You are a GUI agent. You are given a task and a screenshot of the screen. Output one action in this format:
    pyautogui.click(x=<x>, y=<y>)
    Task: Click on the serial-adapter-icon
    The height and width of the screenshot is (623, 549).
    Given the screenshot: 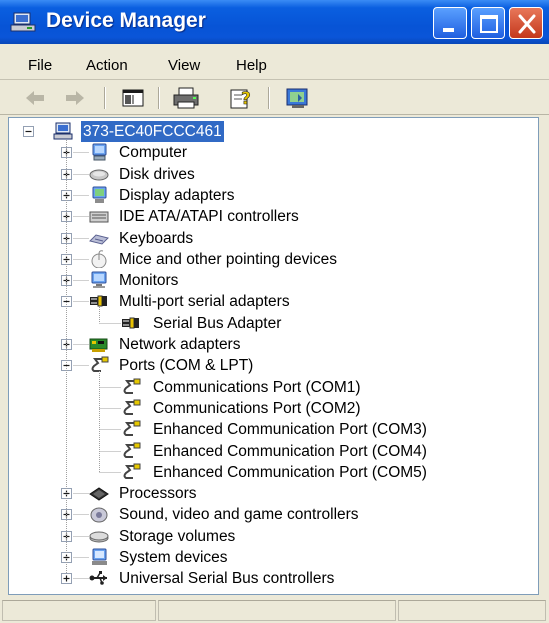 What is the action you would take?
    pyautogui.click(x=131, y=323)
    